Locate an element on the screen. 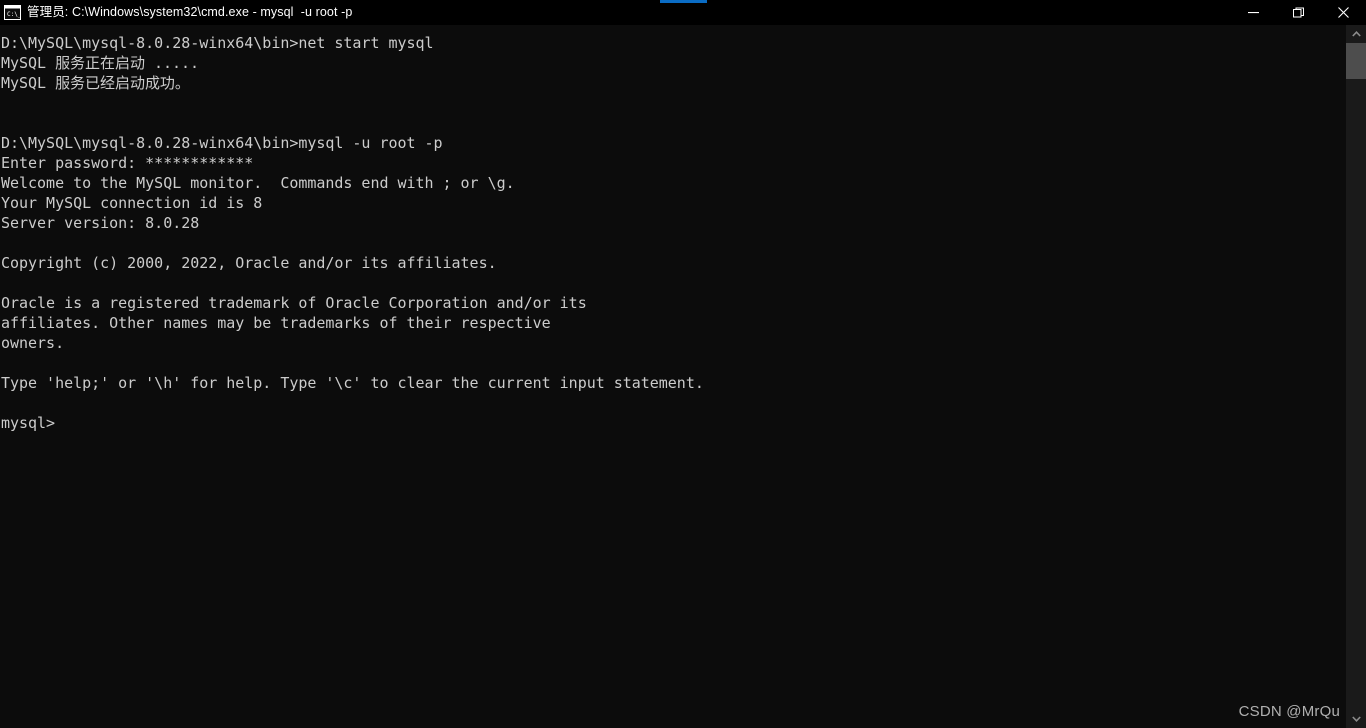  restore-button is located at coordinates (1298, 12).